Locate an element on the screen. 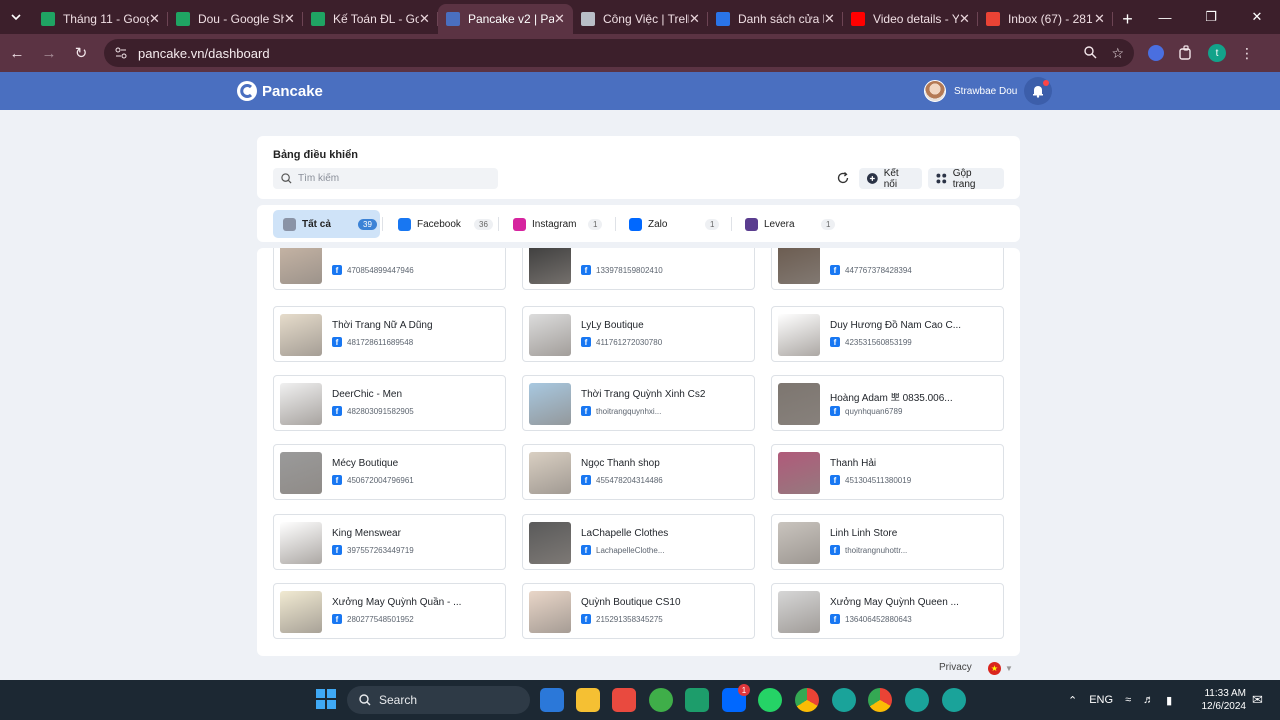 The image size is (1280, 720). store-app-icon is located at coordinates (624, 700).